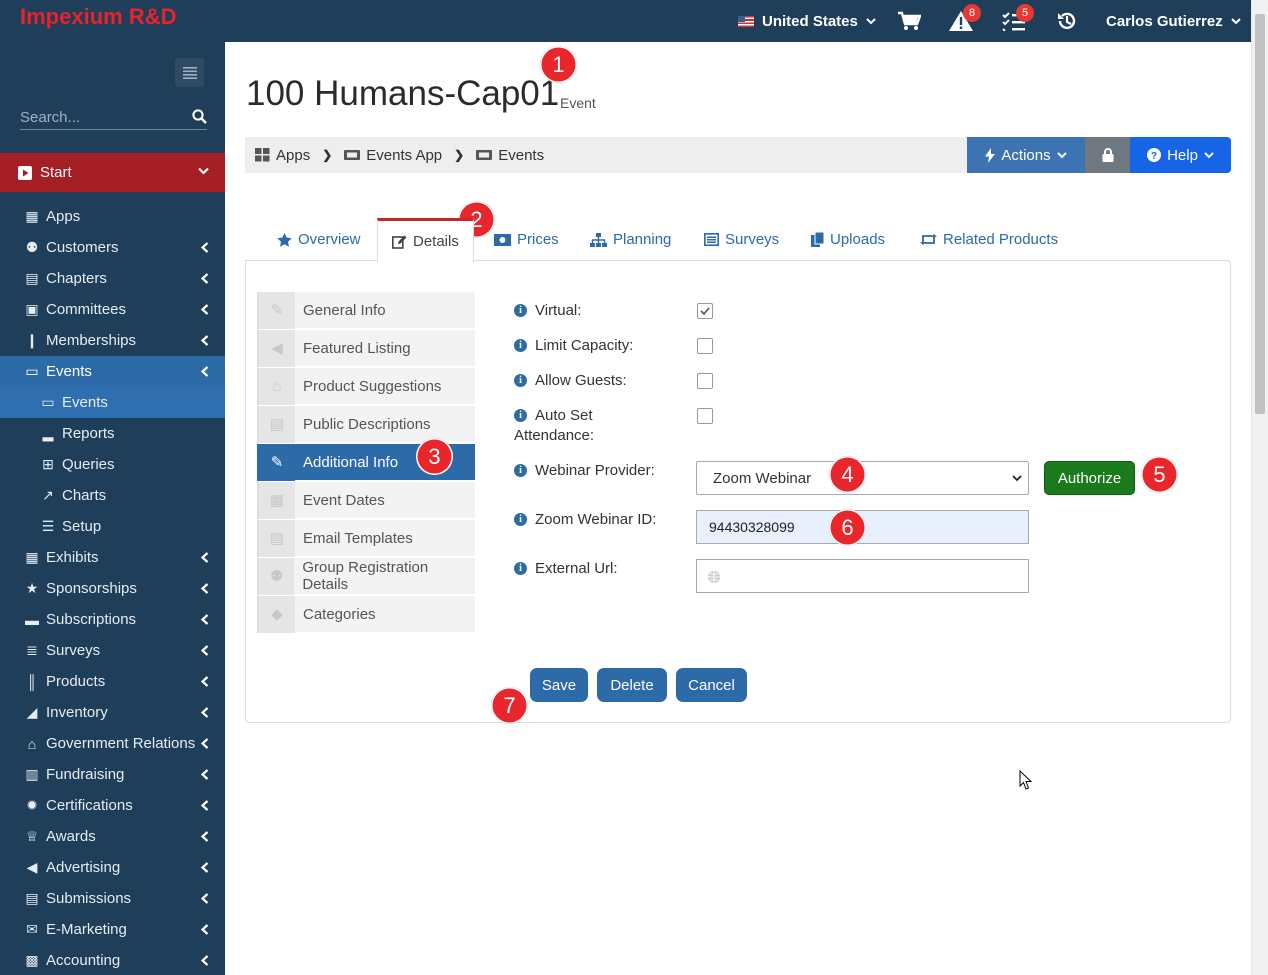  I want to click on sidebar-item-committees: ▣ Committees, so click(112, 309).